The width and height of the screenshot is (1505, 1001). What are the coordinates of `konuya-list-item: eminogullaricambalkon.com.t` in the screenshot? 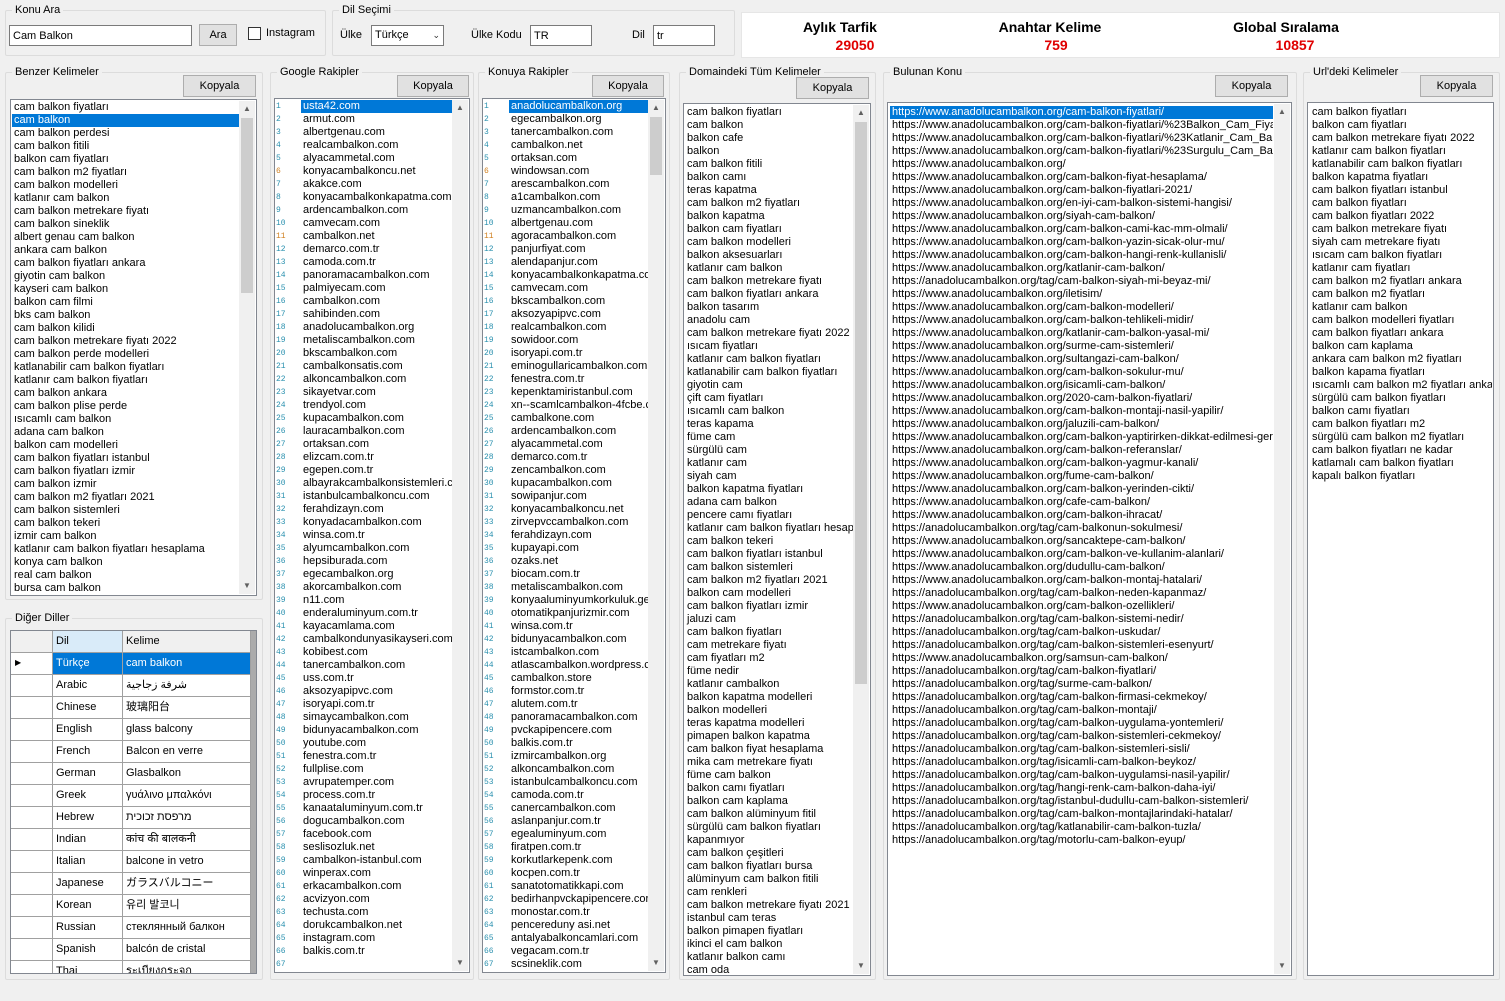 It's located at (579, 366).